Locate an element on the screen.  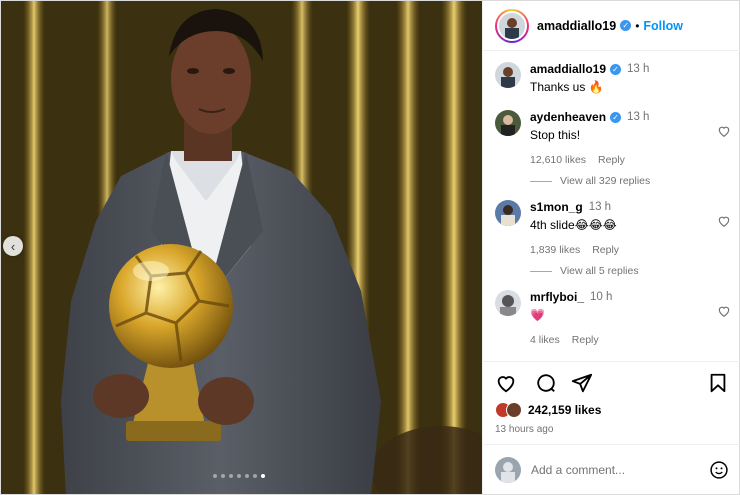
caption-text: Thanks us 🔥 is located at coordinates (567, 87).